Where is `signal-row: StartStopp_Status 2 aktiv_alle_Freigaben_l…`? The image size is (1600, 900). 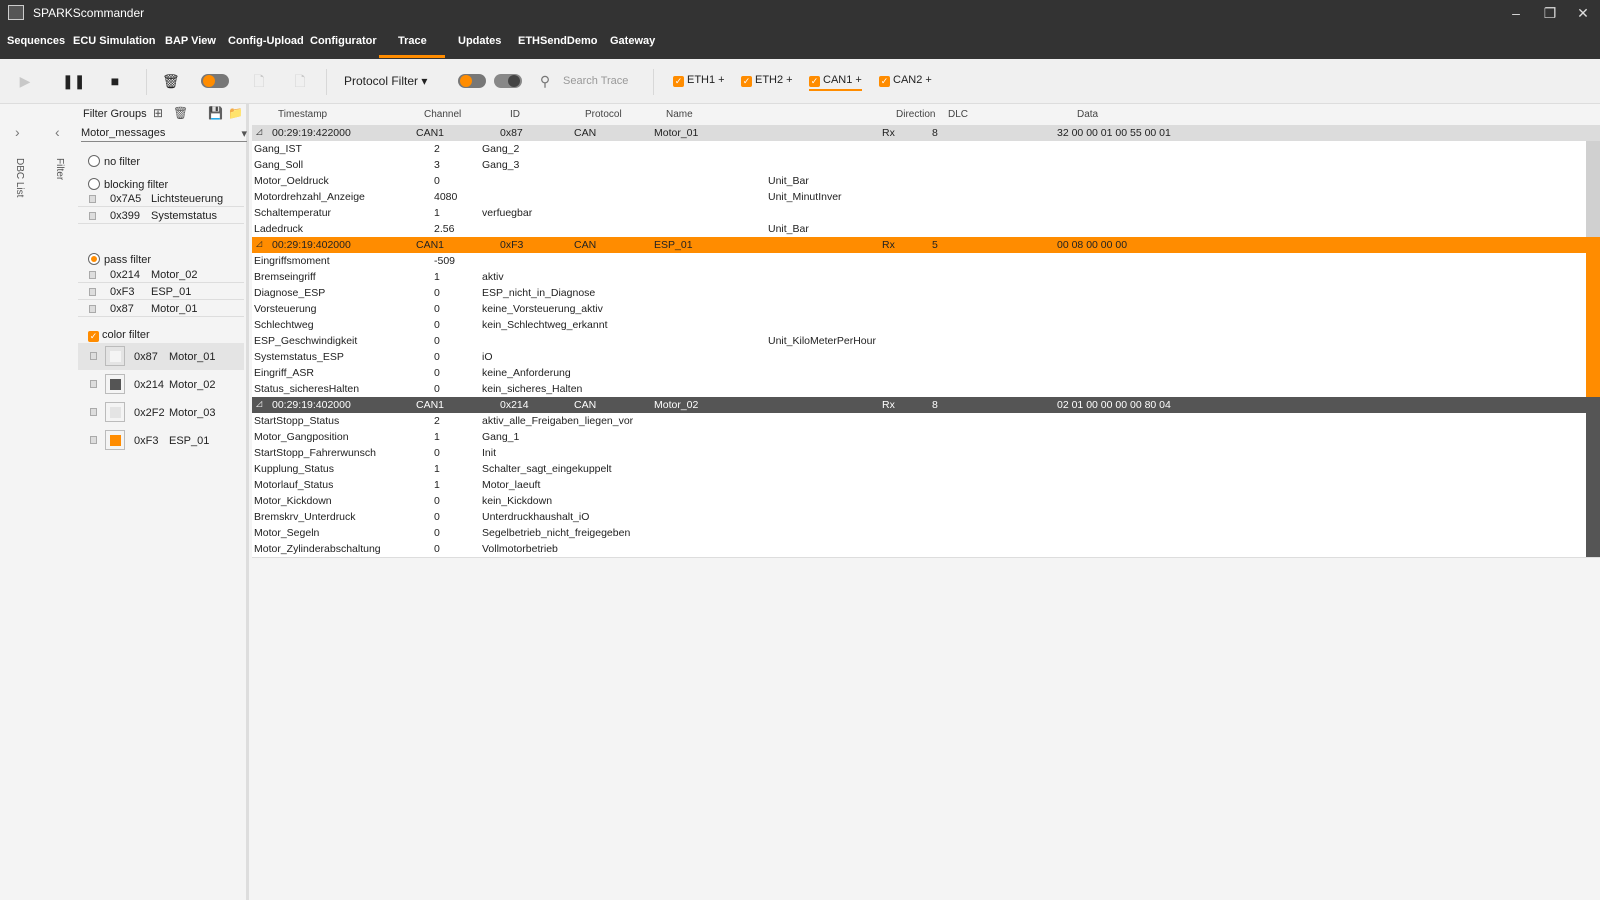
signal-row: StartStopp_Status 2 aktiv_alle_Freigaben_l… is located at coordinates (919, 421).